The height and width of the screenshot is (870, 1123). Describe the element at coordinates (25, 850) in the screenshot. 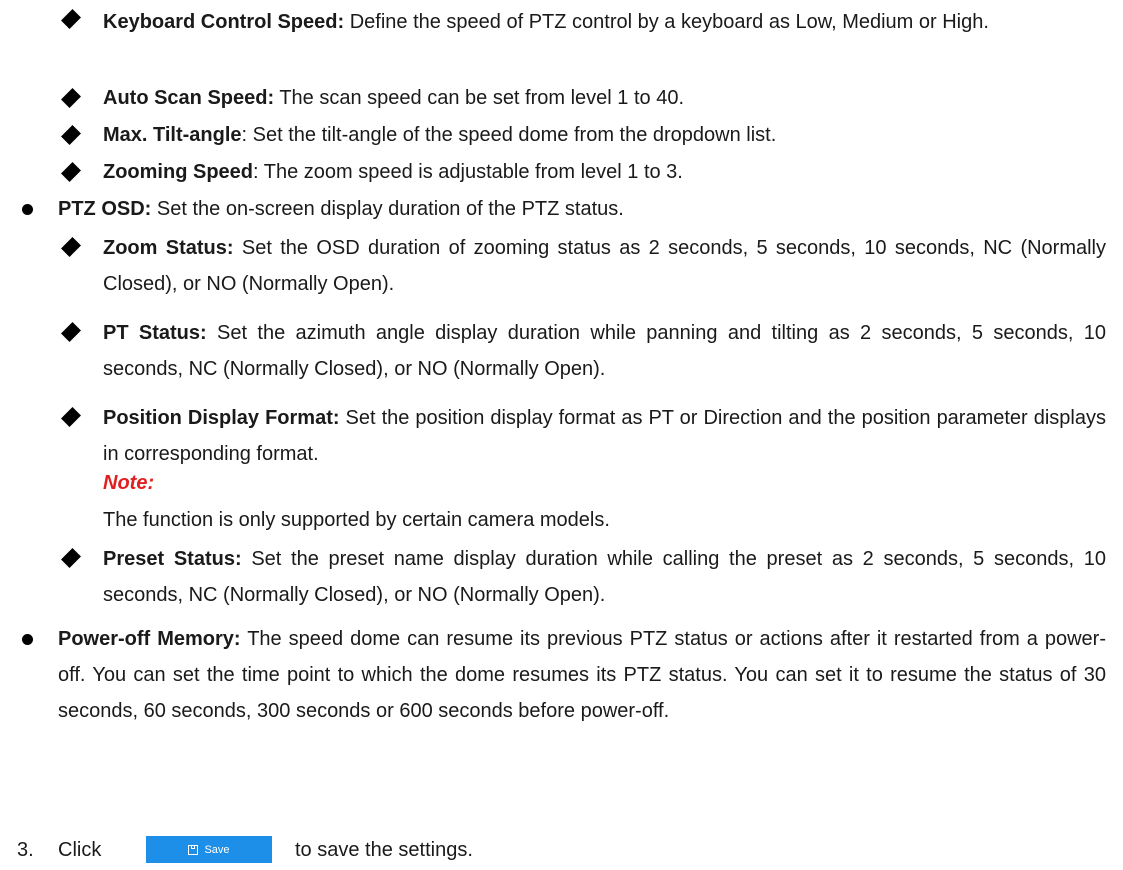

I see `step-number: 3.` at that location.